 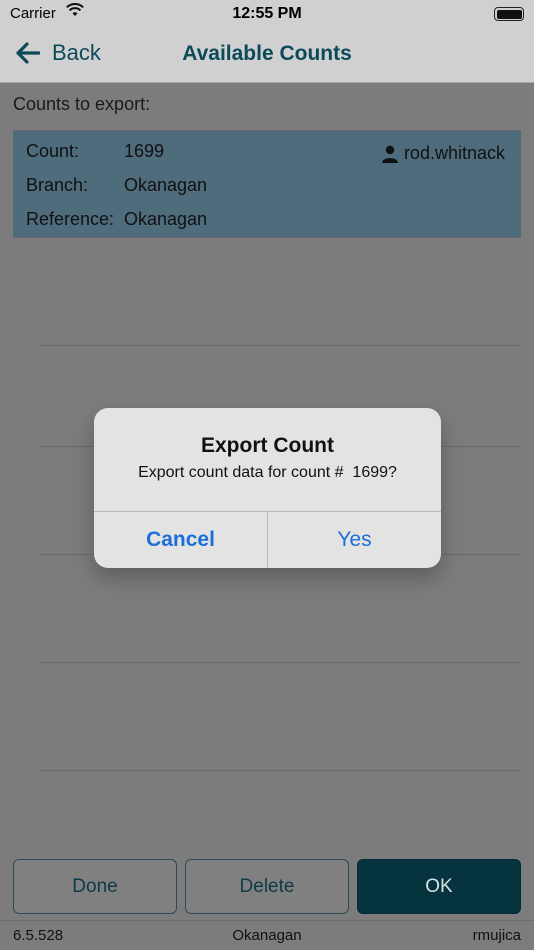 I want to click on status-bar: Carrier 12:55 PM, so click(x=267, y=14).